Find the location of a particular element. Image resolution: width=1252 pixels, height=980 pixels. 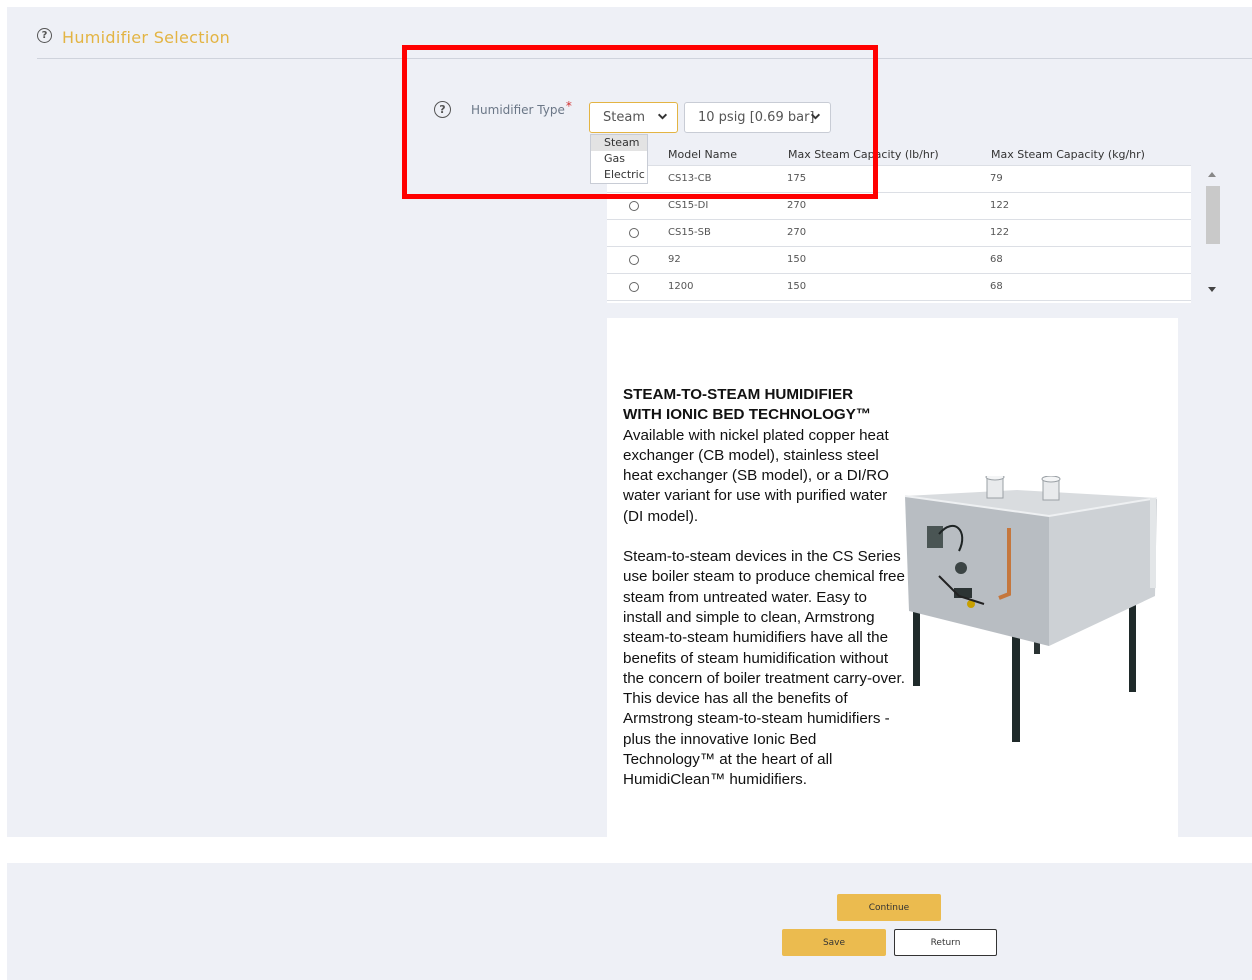

steam-pressure-select: 10 psig [0.69 bar] is located at coordinates (757, 117).